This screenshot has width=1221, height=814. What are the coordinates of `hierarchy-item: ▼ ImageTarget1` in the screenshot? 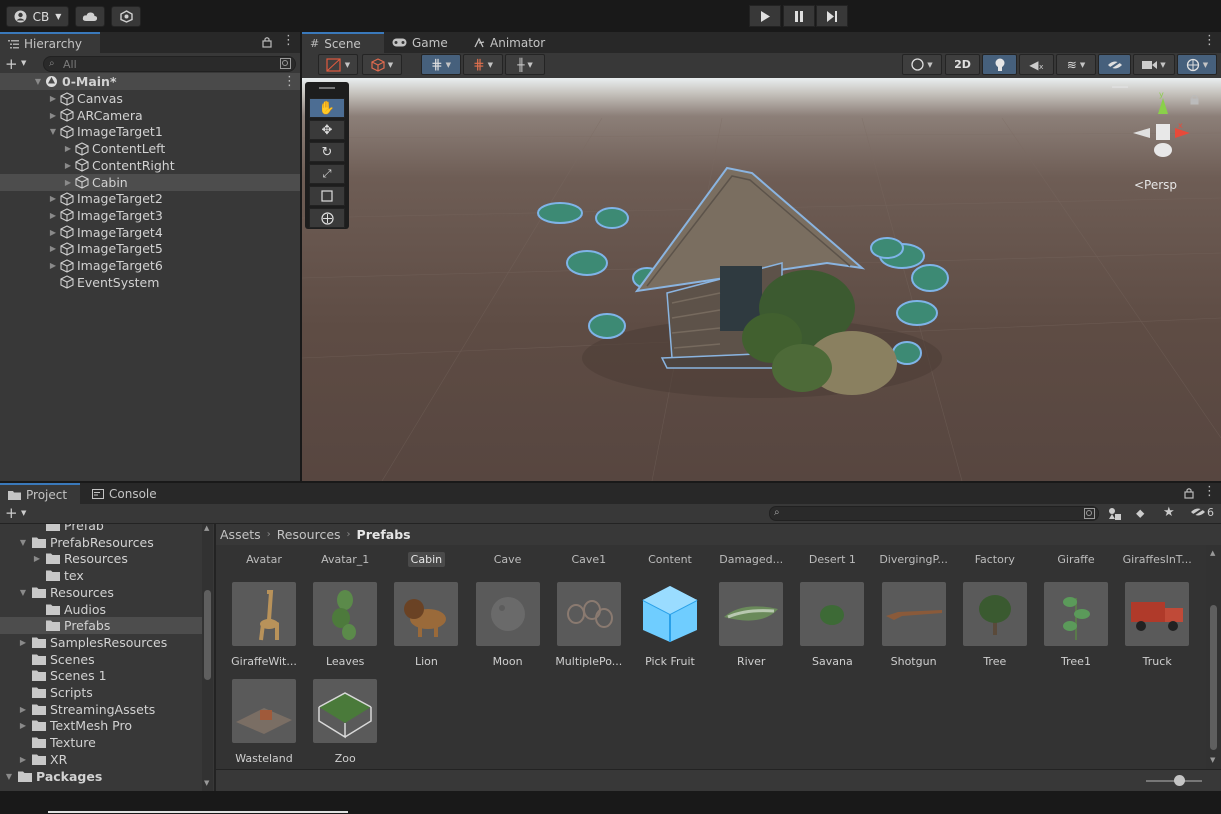 It's located at (150, 131).